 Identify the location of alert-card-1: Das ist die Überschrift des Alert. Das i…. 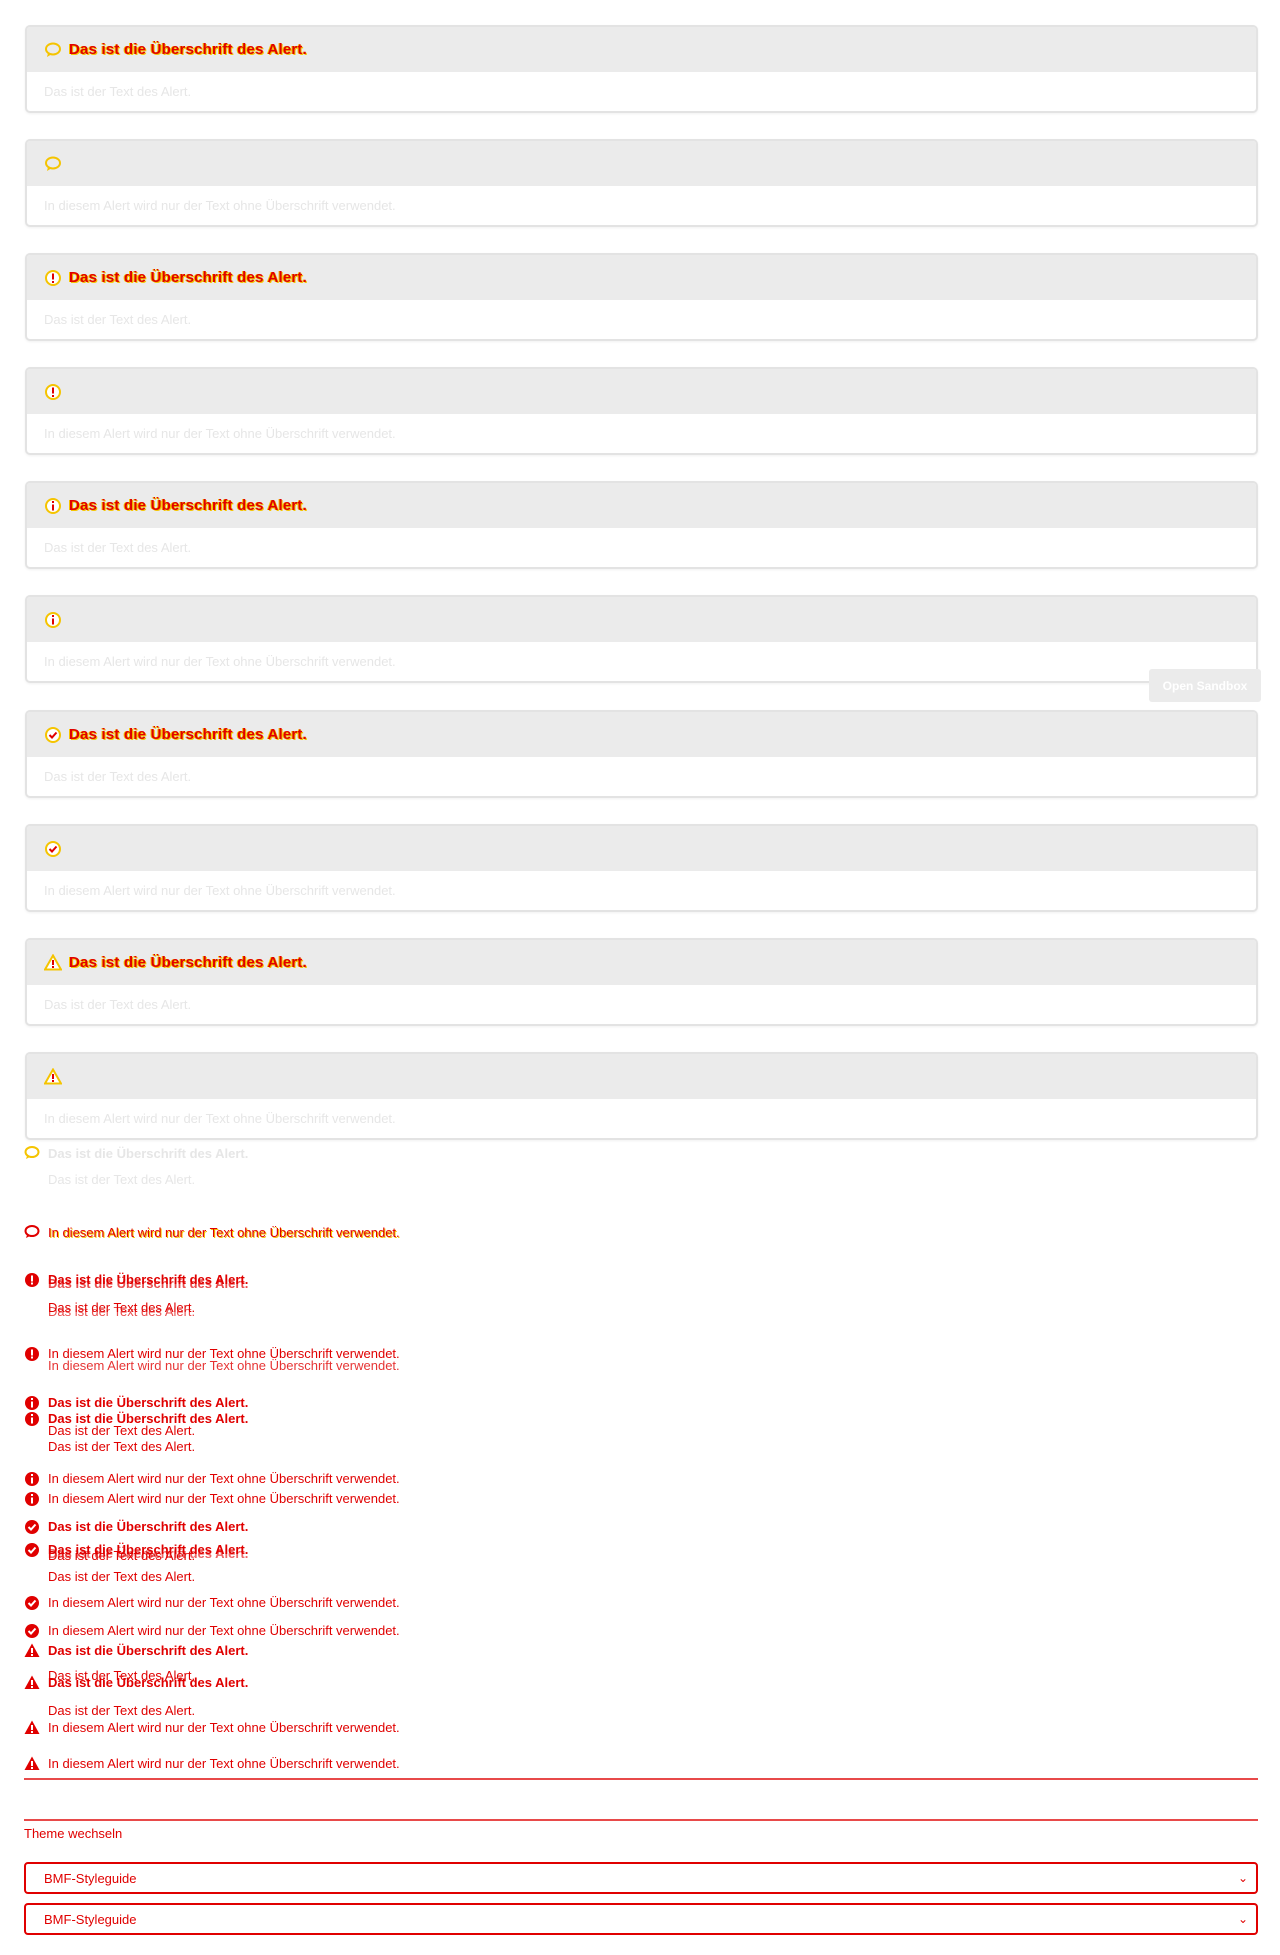
(641, 69).